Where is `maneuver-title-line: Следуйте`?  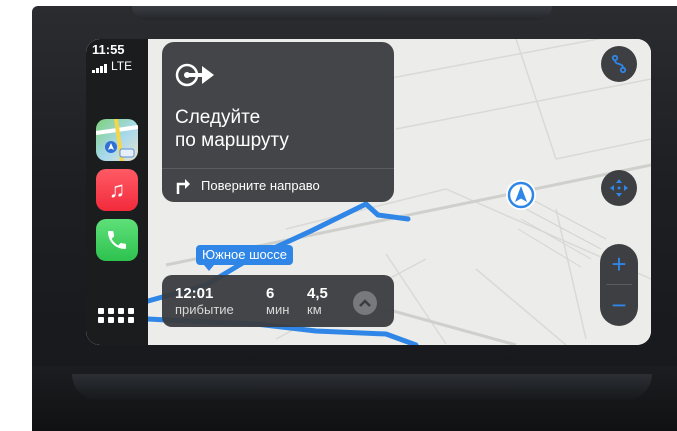 maneuver-title-line: Следуйте is located at coordinates (218, 117).